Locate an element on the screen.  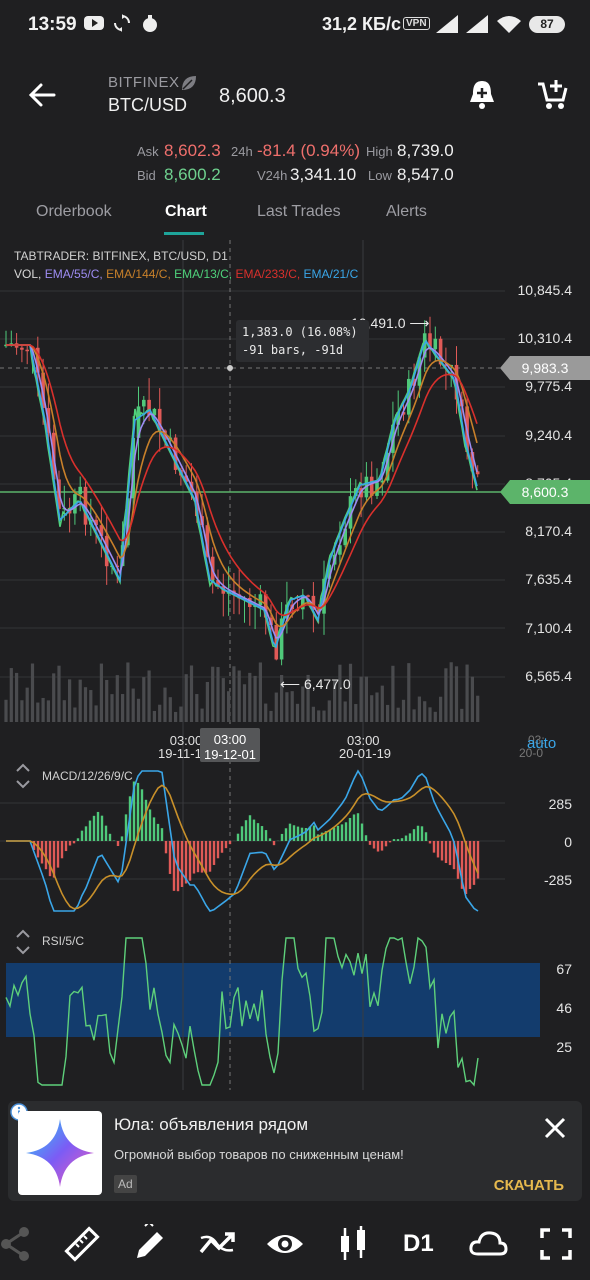
vpn-badge: VPN is located at coordinates (416, 23).